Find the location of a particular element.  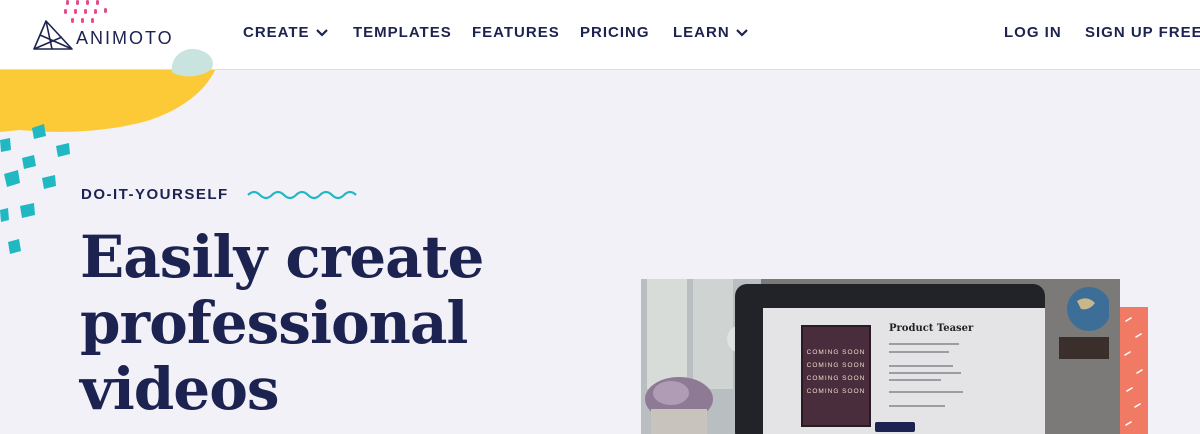

headline-line: videos is located at coordinates (180, 389).